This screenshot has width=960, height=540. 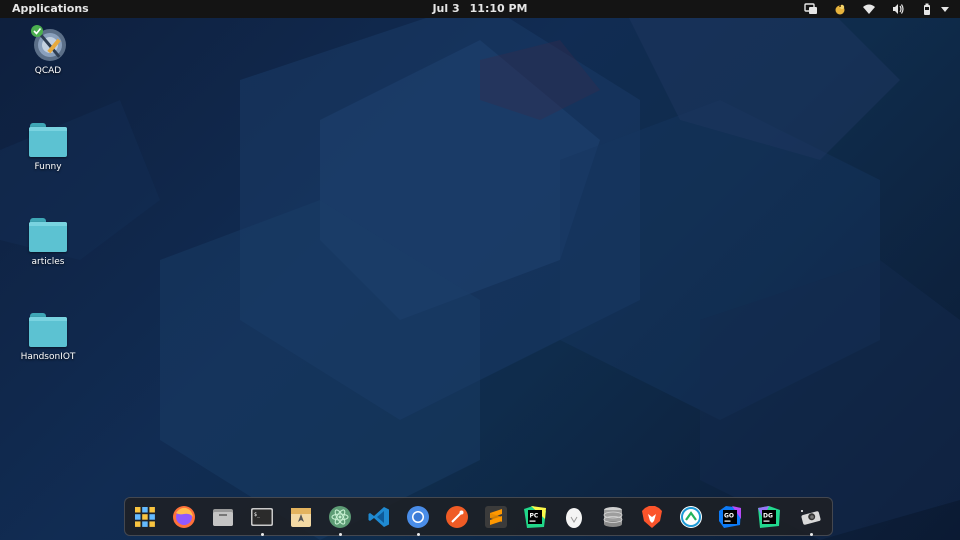 What do you see at coordinates (418, 517) in the screenshot?
I see `chromium-icon` at bounding box center [418, 517].